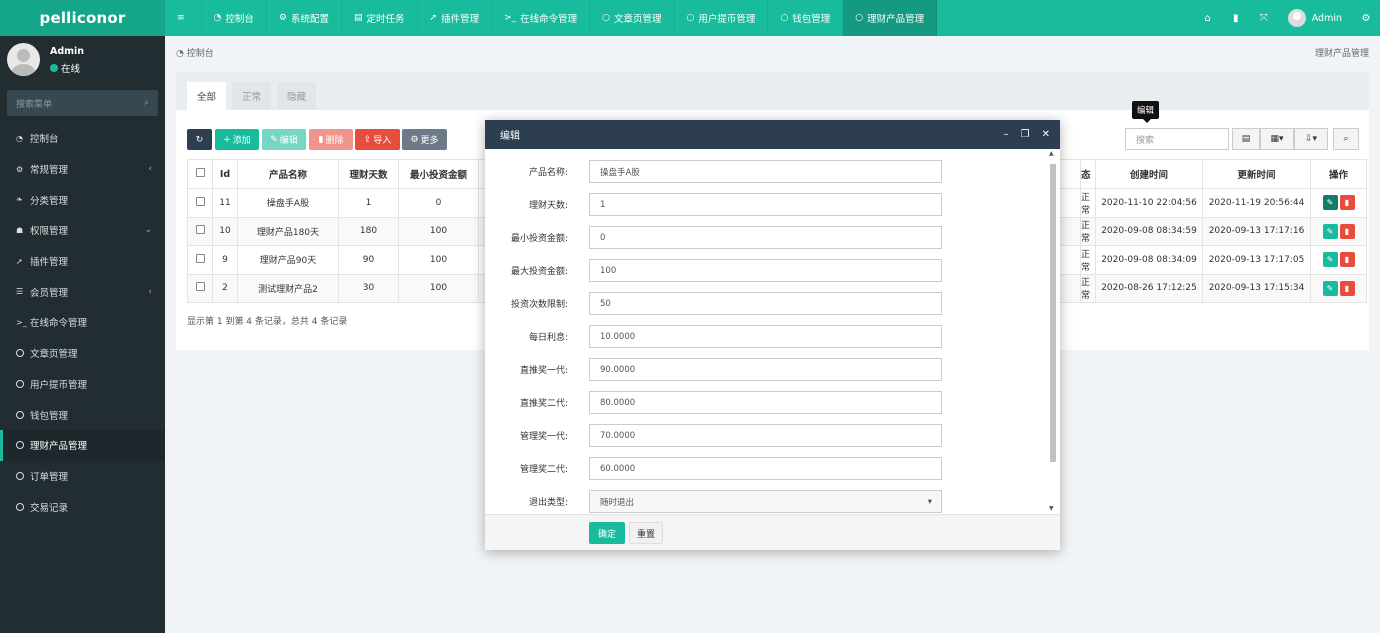 Image resolution: width=1380 pixels, height=633 pixels. What do you see at coordinates (543, 404) in the screenshot?
I see `field-label: 直推奖二代:` at bounding box center [543, 404].